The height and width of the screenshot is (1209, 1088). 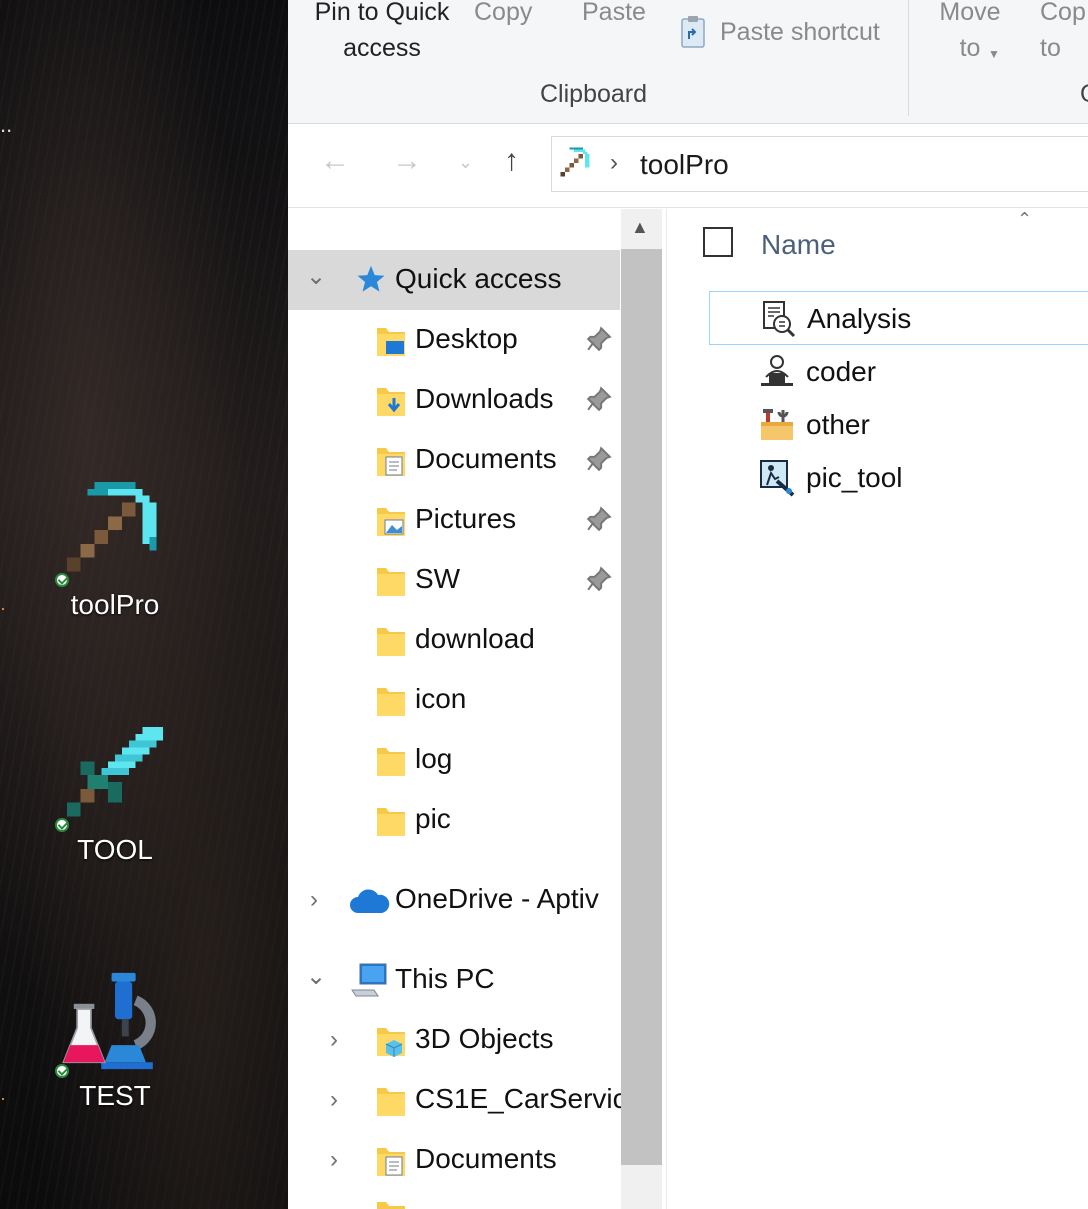 What do you see at coordinates (497, 898) in the screenshot?
I see `tree-label: OneDrive - Aptiv` at bounding box center [497, 898].